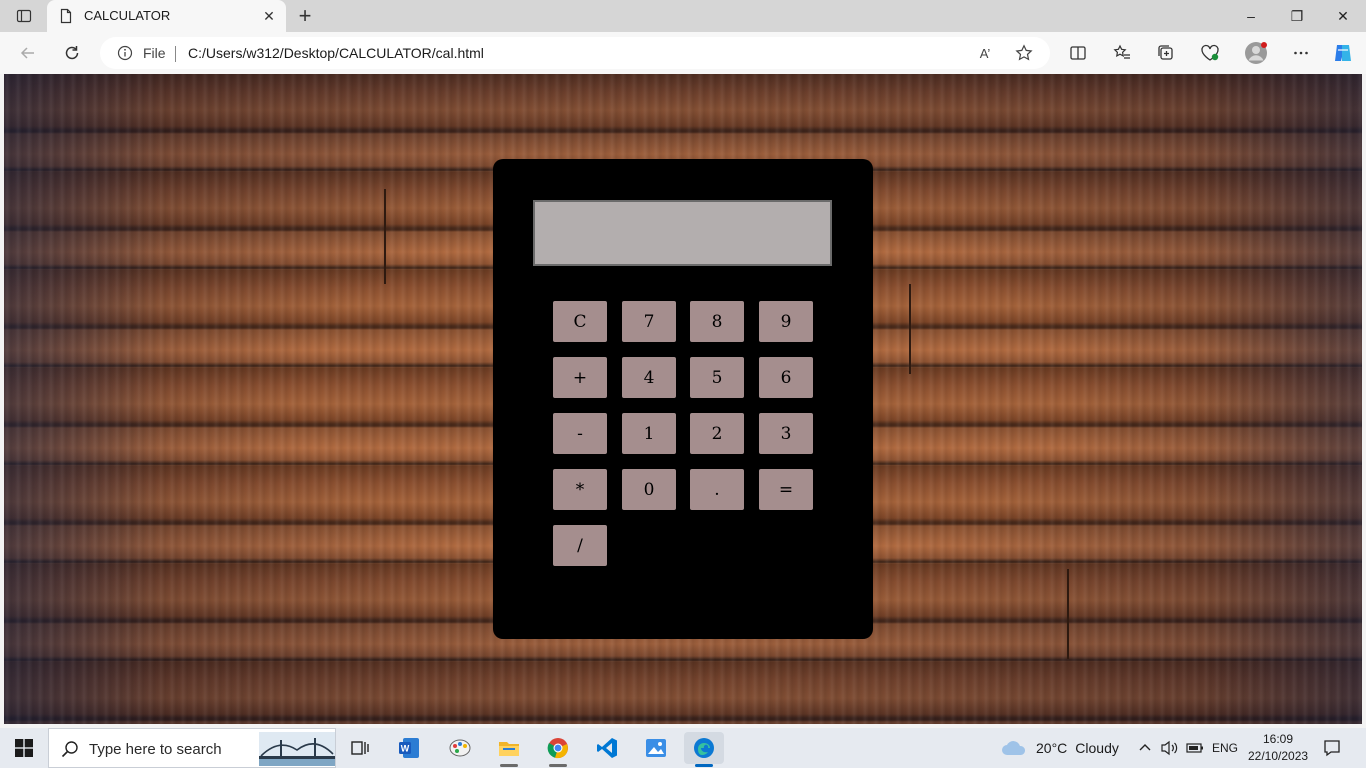 The height and width of the screenshot is (768, 1366). I want to click on show-hidden-icons-button, so click(1145, 748).